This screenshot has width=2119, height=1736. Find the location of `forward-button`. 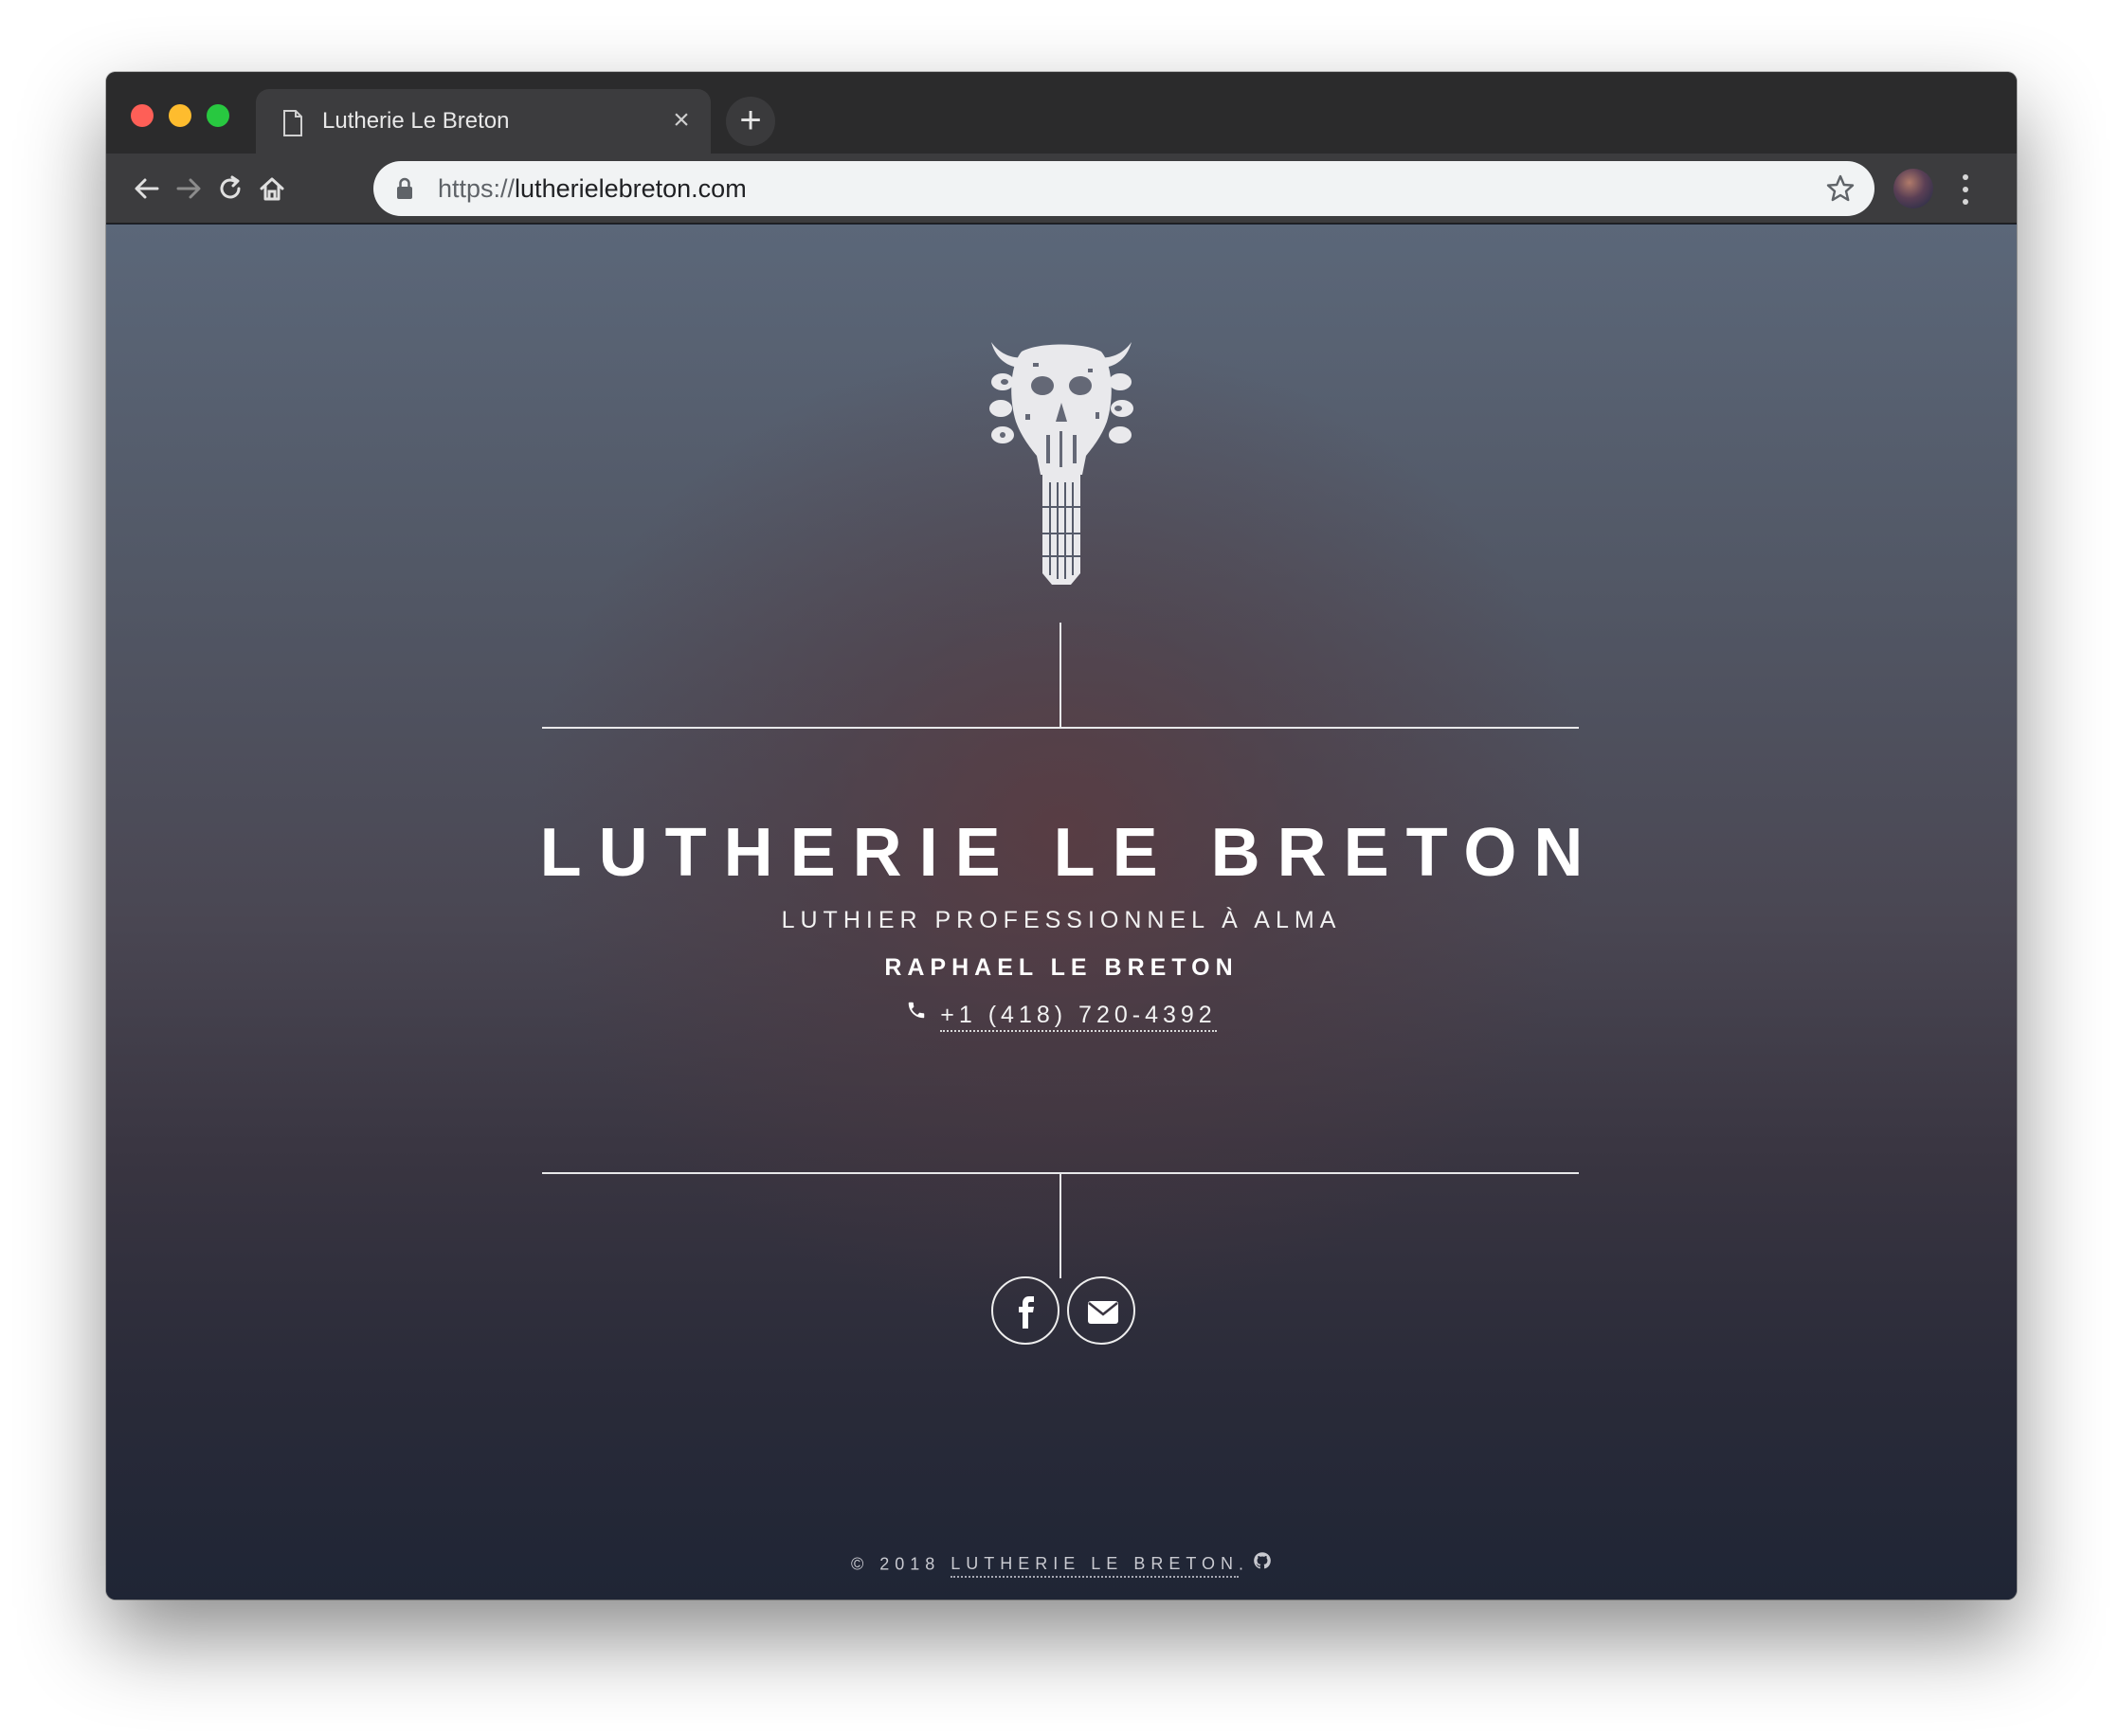

forward-button is located at coordinates (188, 188).